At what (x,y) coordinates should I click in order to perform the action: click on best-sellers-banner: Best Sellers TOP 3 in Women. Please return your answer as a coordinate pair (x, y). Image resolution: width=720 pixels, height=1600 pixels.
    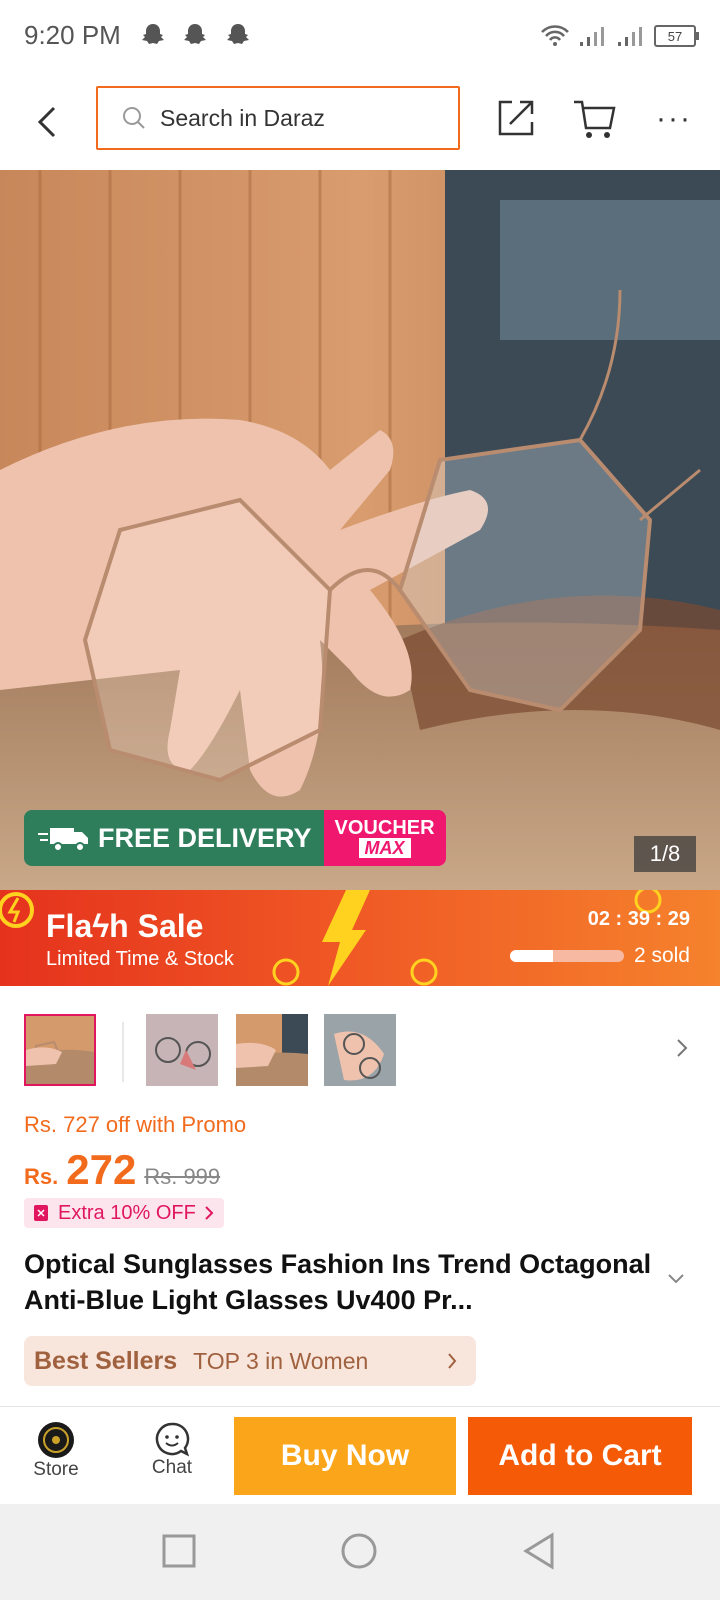
    Looking at the image, I should click on (250, 1361).